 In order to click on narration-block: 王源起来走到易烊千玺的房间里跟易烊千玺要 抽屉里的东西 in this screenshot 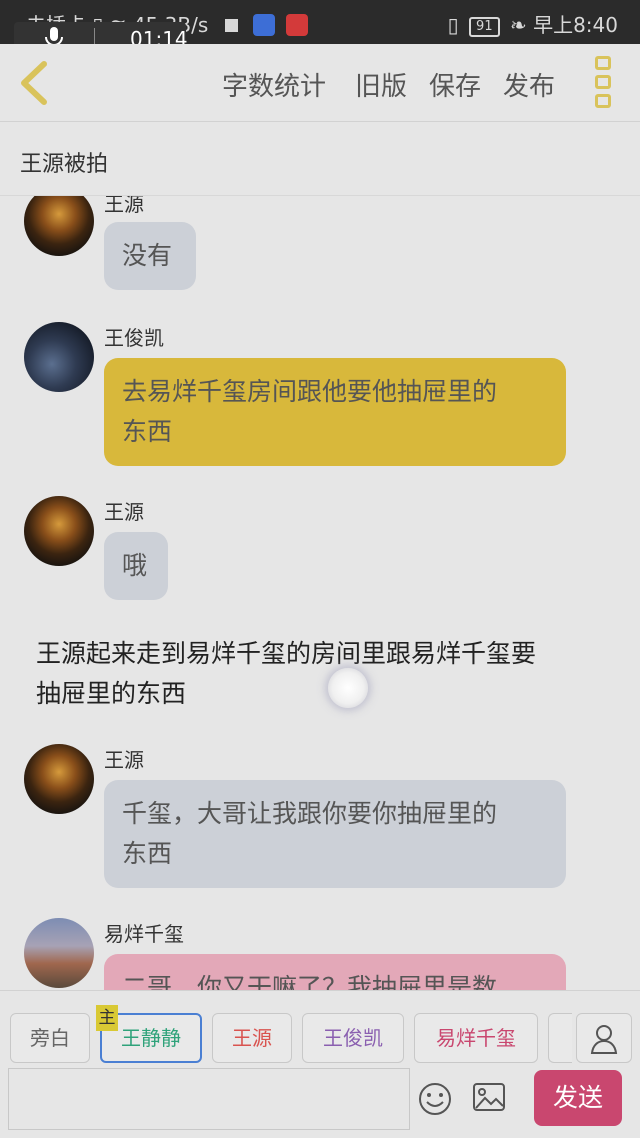, I will do `click(326, 674)`.